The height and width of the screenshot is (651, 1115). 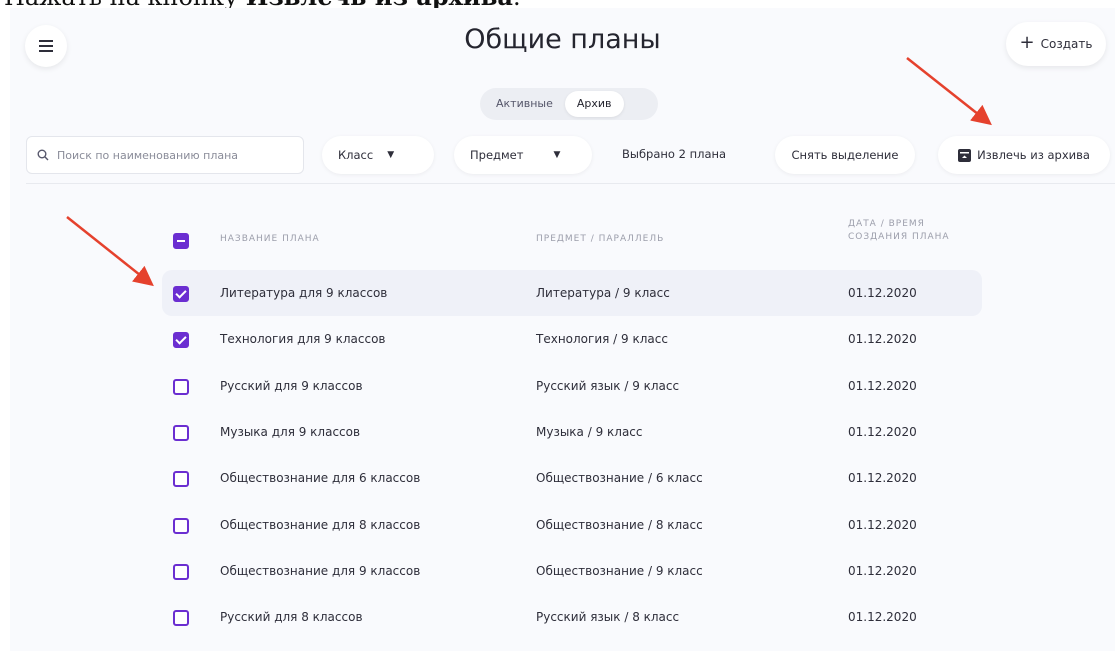 I want to click on create-button: + Создать, so click(x=1056, y=44).